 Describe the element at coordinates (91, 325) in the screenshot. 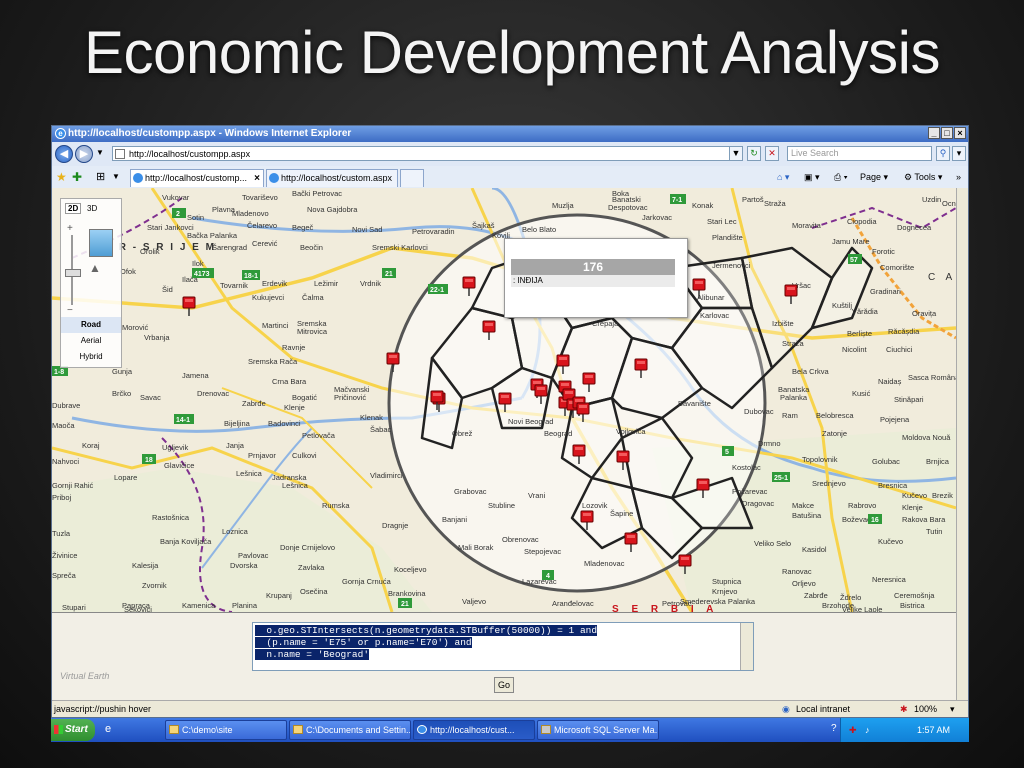

I see `mode-road: Road` at that location.